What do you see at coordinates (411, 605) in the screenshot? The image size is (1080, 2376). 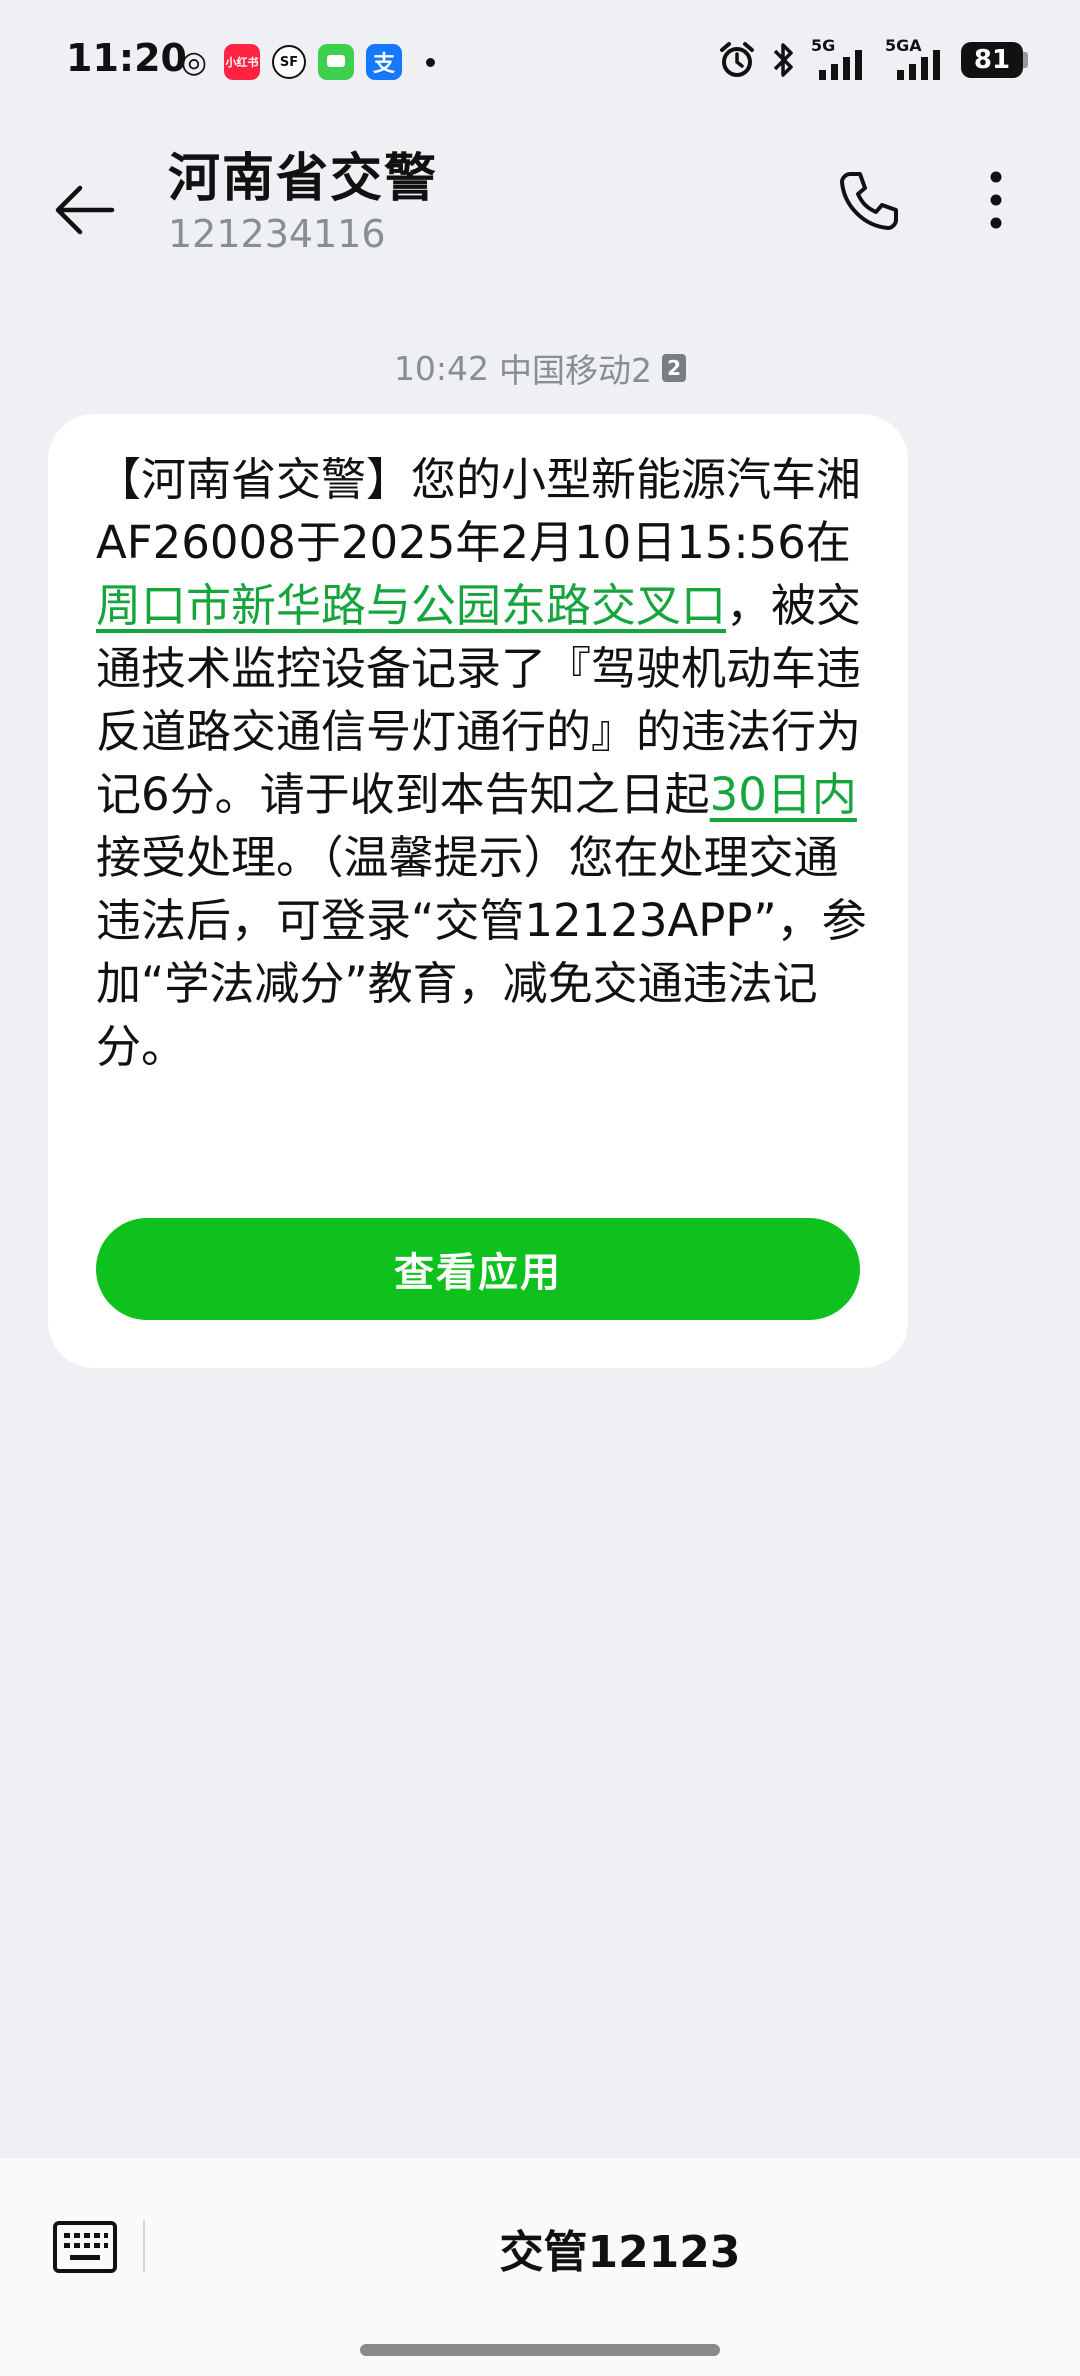 I see `location-link: 周口市新华路与公园东路交叉口` at bounding box center [411, 605].